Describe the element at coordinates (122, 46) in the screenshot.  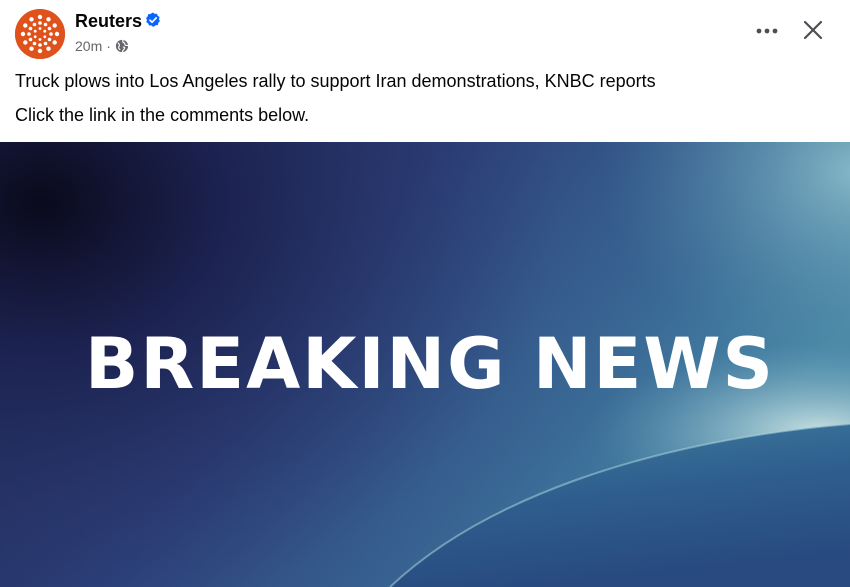
I see `globe-icon` at that location.